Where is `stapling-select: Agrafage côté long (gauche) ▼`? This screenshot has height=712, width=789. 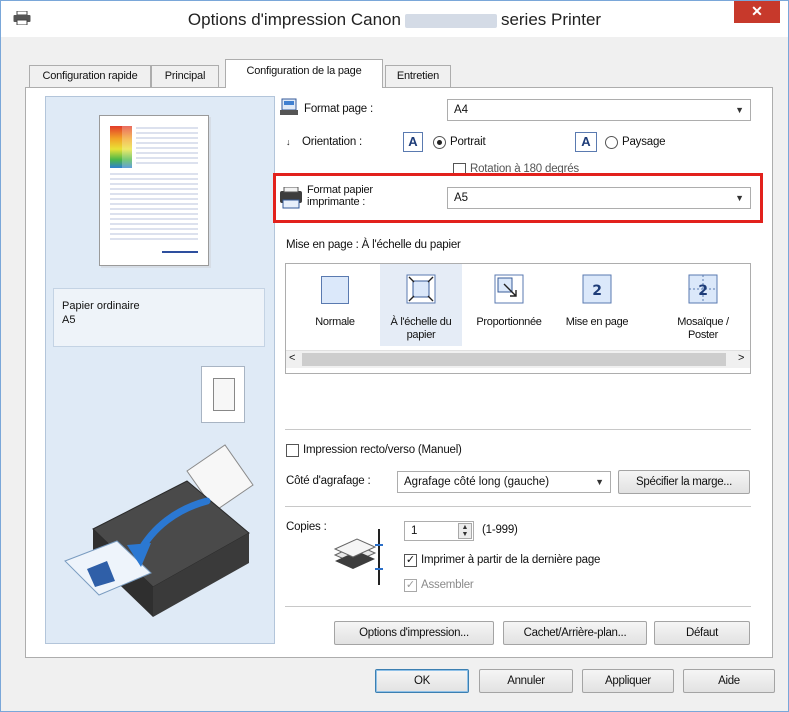
stapling-select: Agrafage côté long (gauche) ▼ is located at coordinates (504, 482).